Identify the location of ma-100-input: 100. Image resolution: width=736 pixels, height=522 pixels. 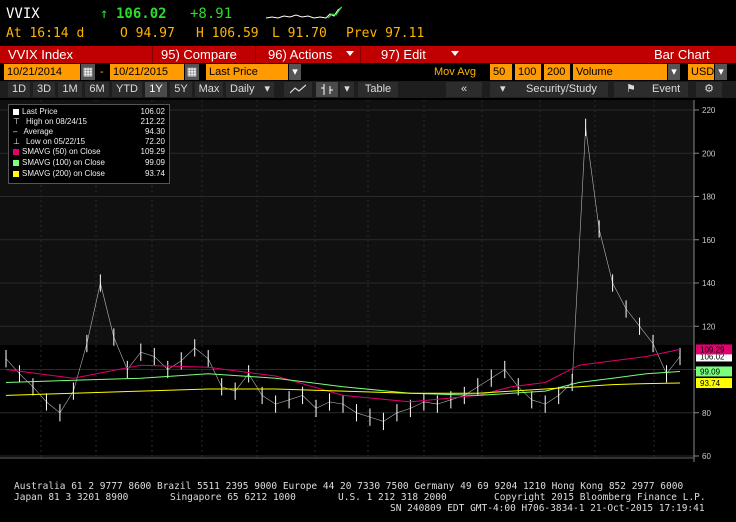
(528, 72).